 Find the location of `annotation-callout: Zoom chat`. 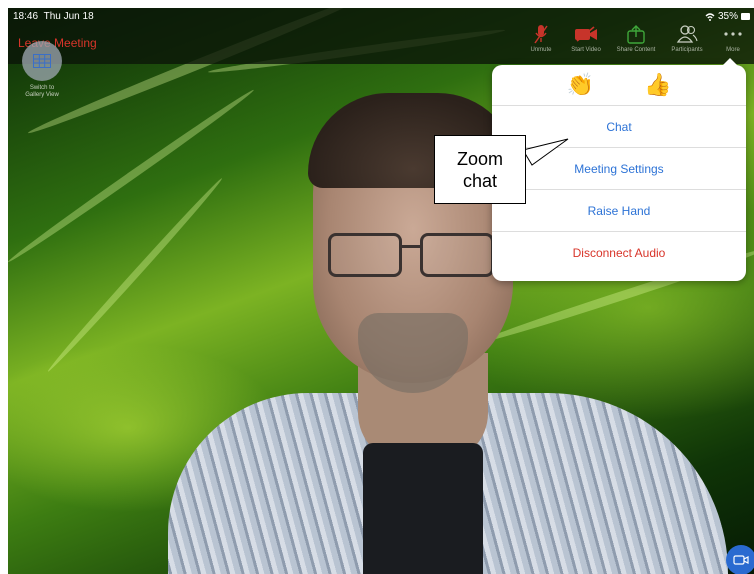

annotation-callout: Zoom chat is located at coordinates (480, 169).